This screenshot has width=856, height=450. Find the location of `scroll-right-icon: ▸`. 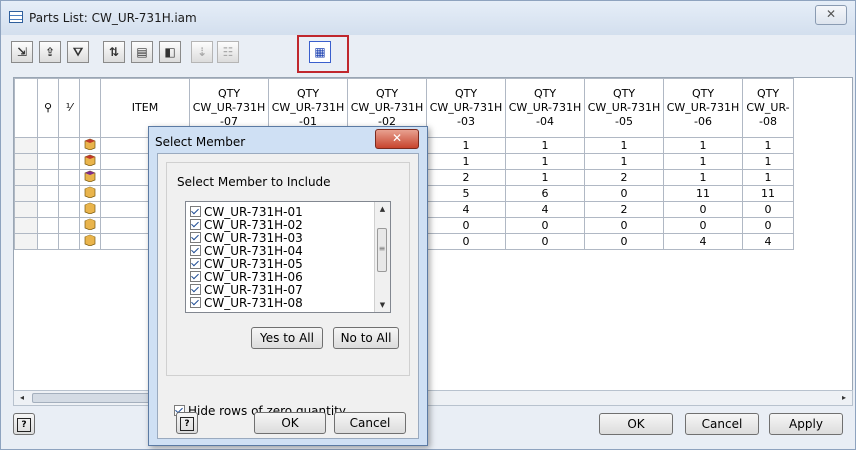

scroll-right-icon: ▸ is located at coordinates (844, 398).